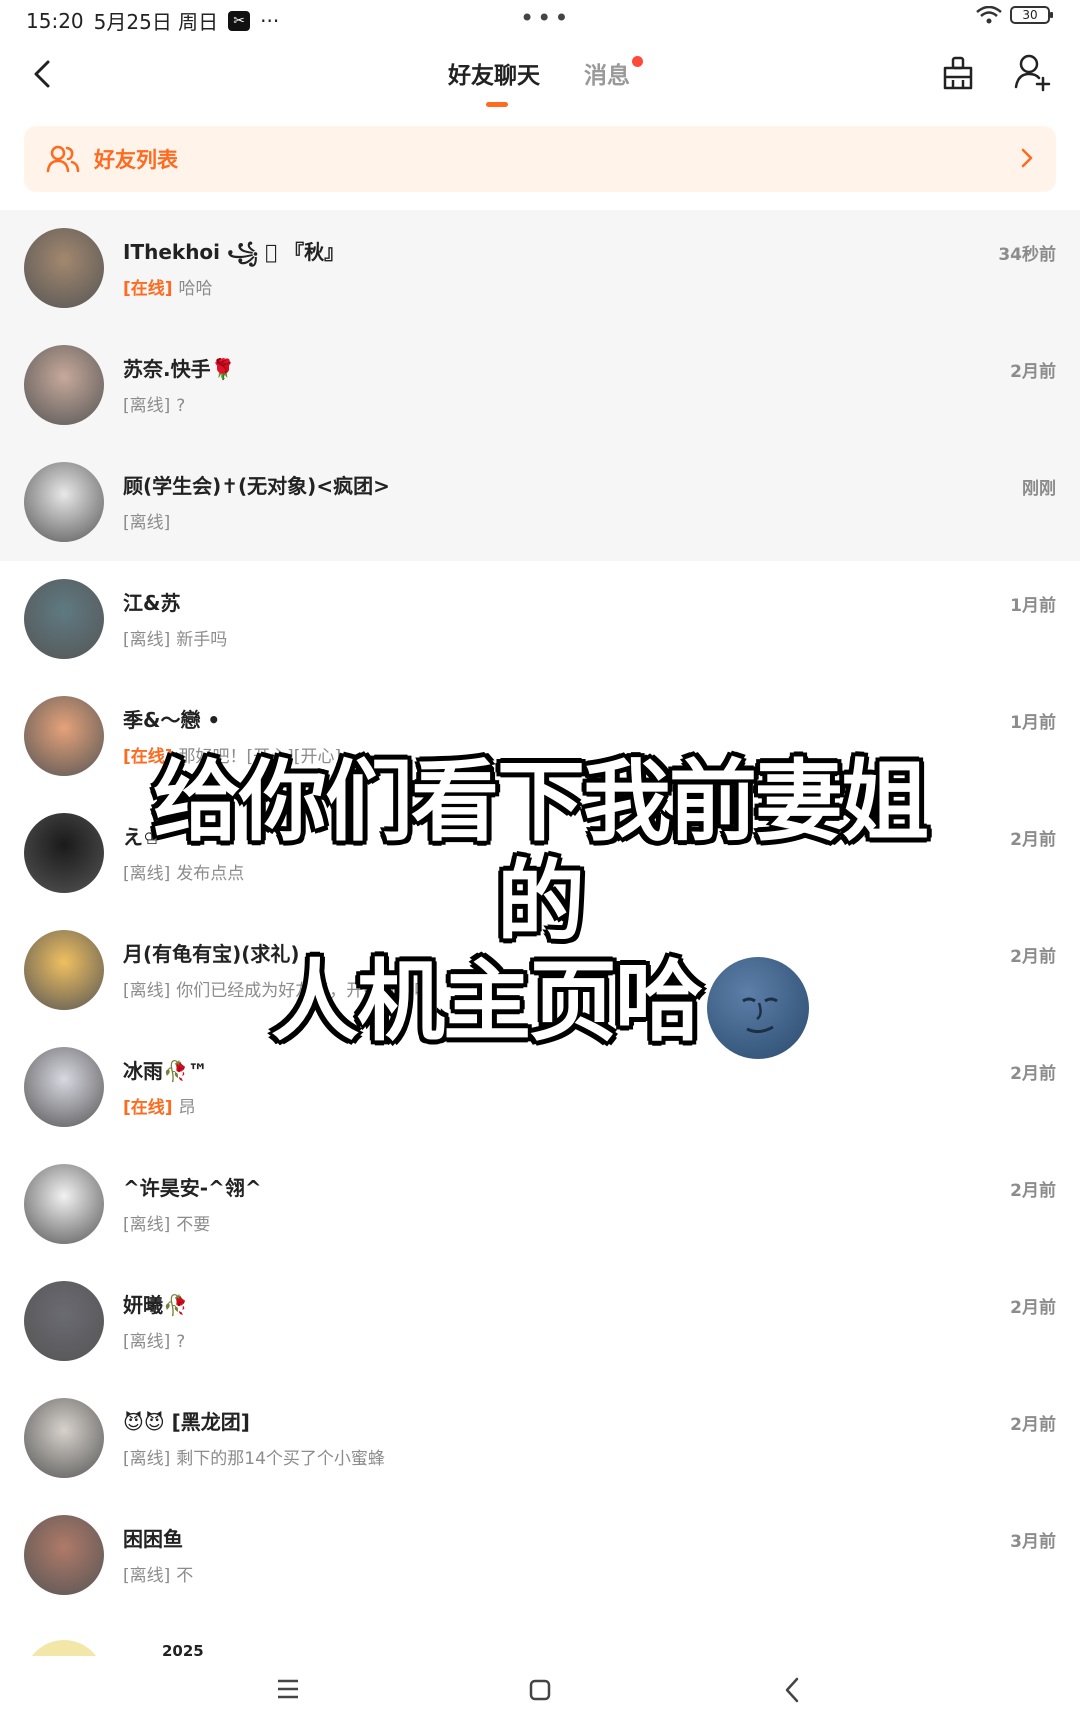  I want to click on message-preview: [在线] 昂, so click(159, 1105).